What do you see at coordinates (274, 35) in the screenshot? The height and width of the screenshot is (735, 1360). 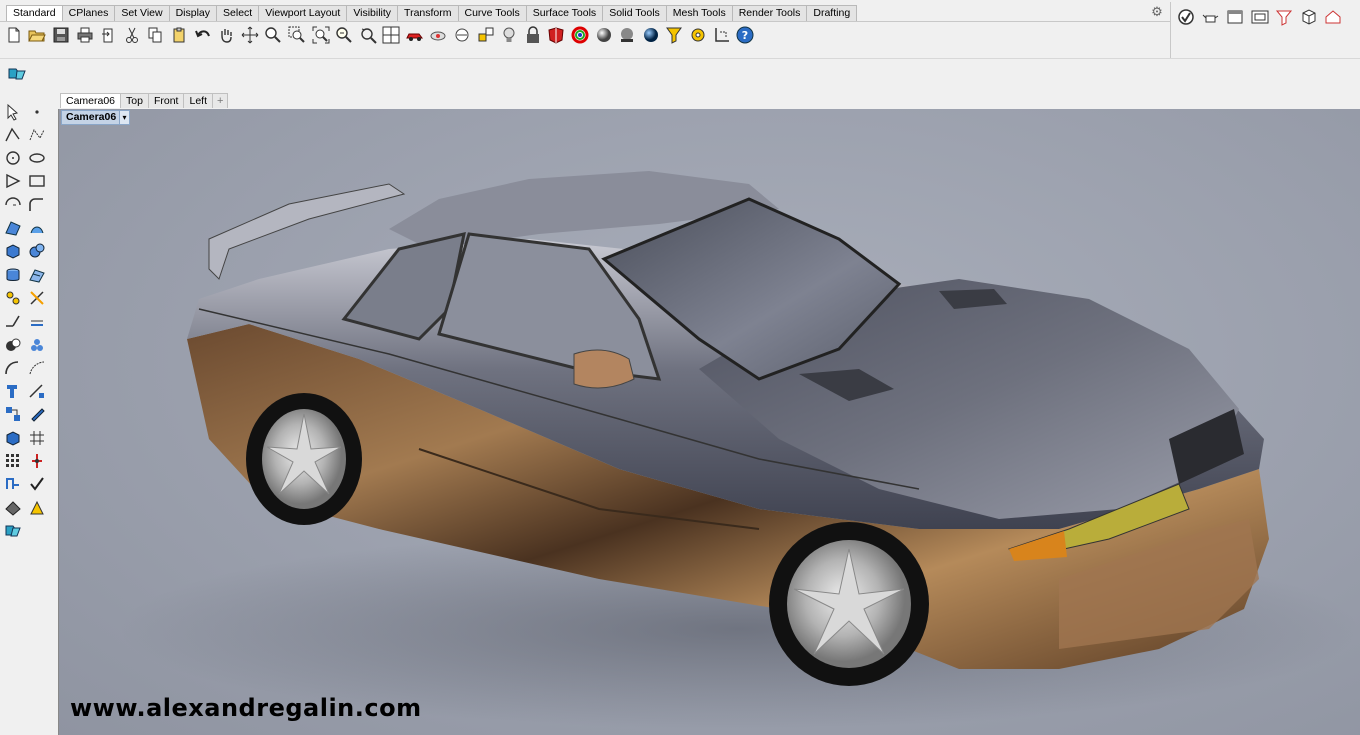 I see `zoom-icon` at bounding box center [274, 35].